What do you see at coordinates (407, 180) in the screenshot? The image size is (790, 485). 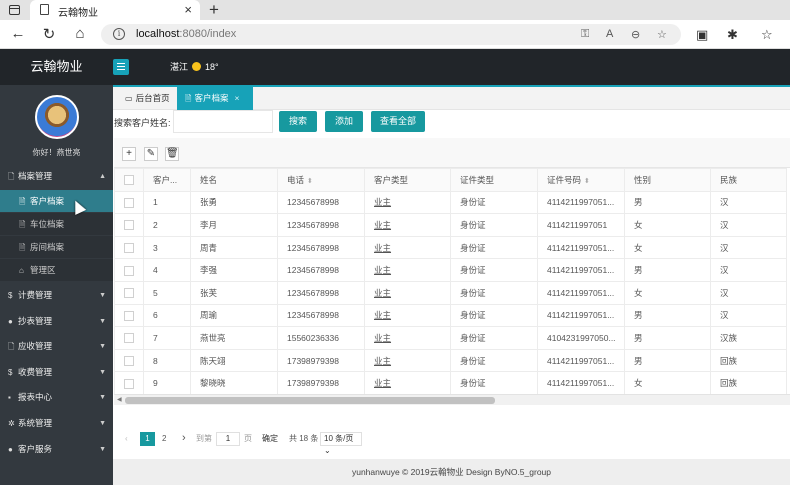 I see `column-header: 客户类型` at bounding box center [407, 180].